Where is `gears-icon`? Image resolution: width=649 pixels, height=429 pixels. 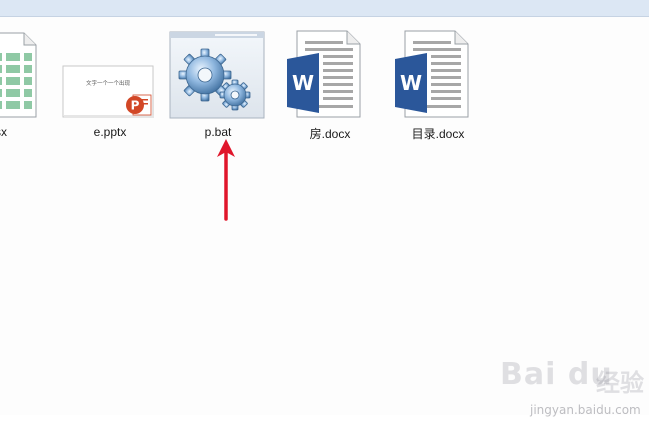
gears-icon is located at coordinates (217, 75).